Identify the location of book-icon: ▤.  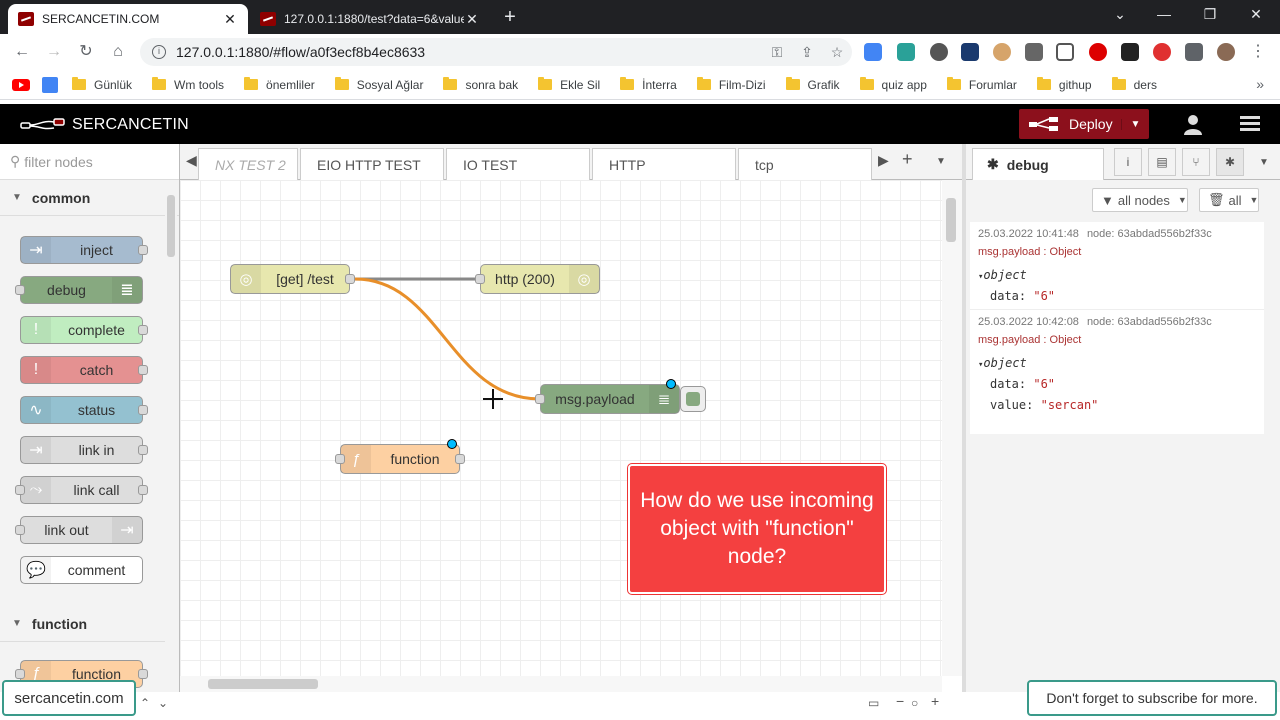
(1162, 162).